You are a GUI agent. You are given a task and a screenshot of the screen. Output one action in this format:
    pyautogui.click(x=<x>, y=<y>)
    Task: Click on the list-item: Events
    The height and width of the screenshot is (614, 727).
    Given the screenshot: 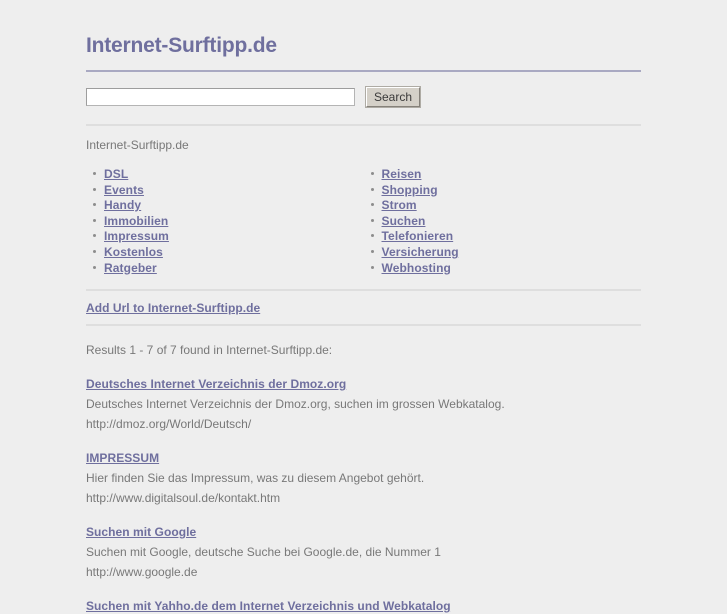 What is the action you would take?
    pyautogui.click(x=228, y=190)
    